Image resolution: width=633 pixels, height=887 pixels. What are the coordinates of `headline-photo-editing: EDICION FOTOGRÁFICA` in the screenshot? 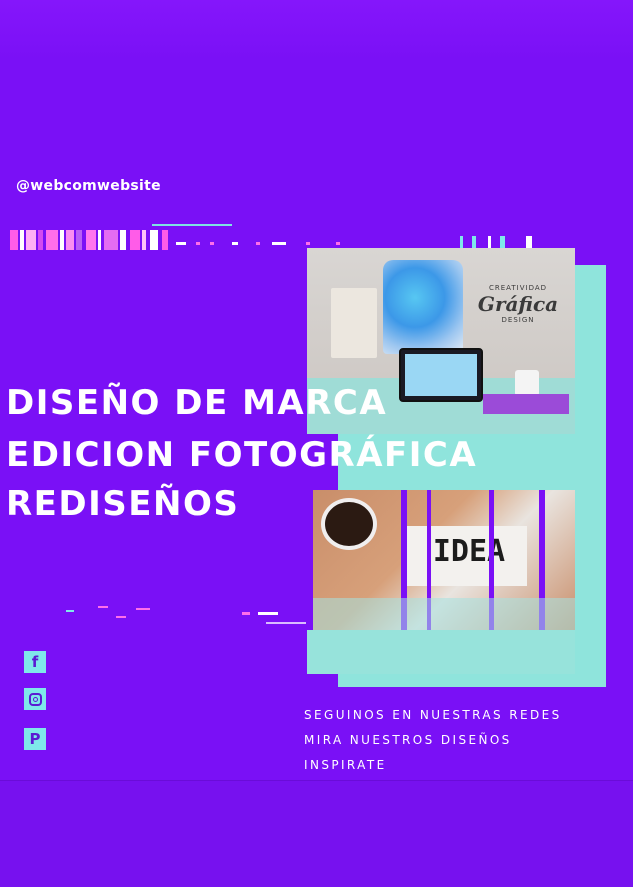 It's located at (242, 455).